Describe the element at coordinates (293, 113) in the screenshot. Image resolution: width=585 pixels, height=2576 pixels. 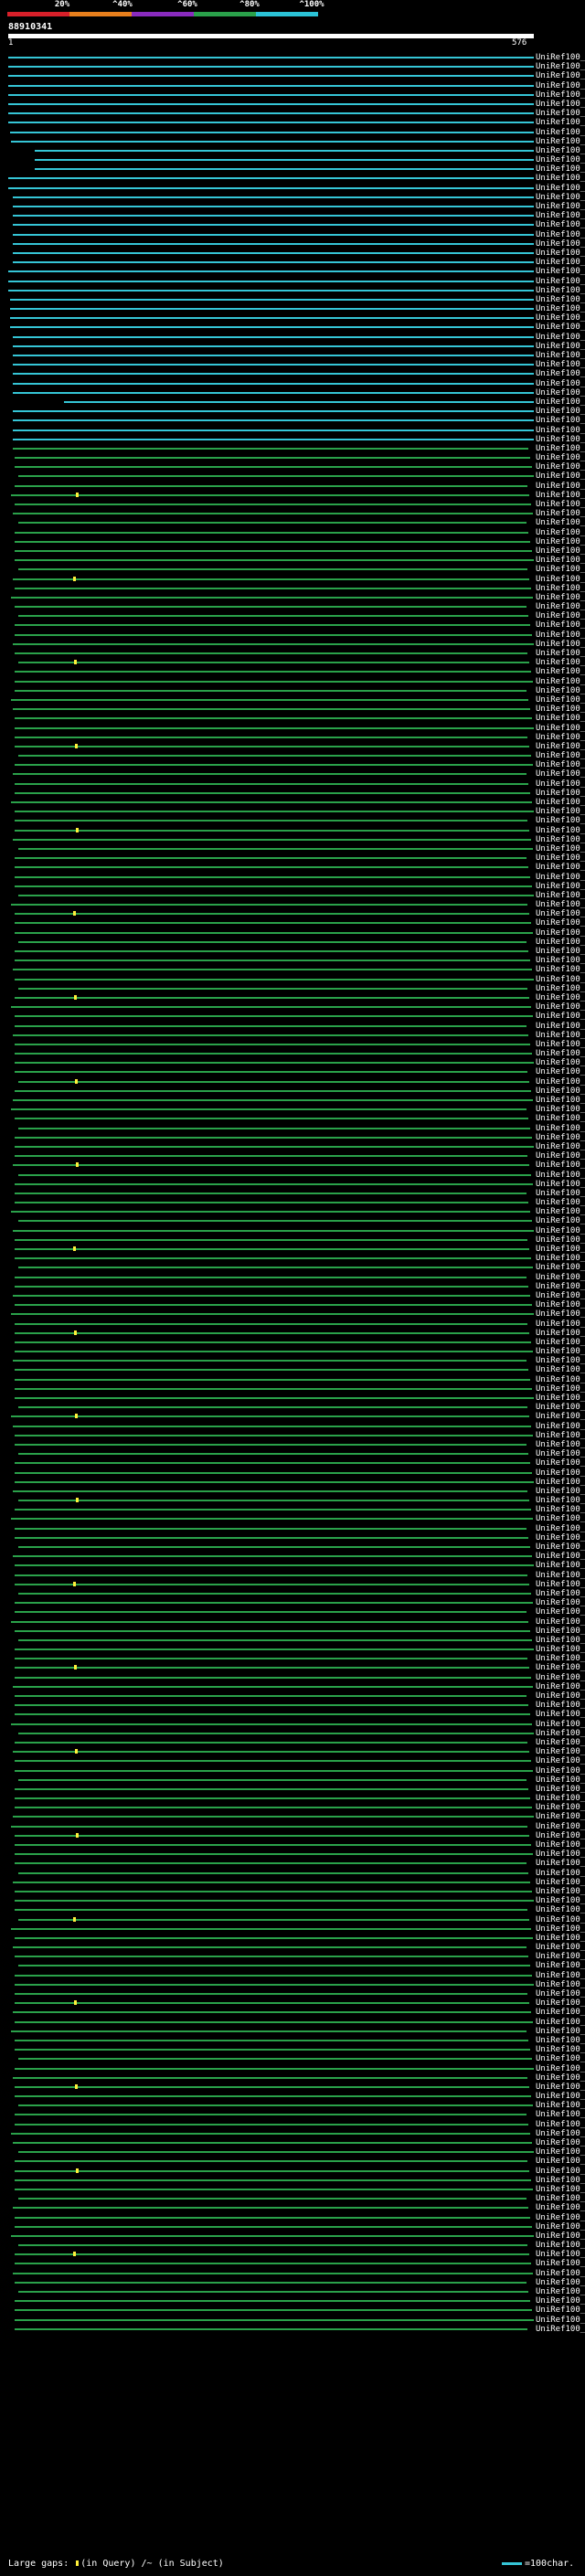
I see `hit-row: UniRef100_A5BHW8` at that location.